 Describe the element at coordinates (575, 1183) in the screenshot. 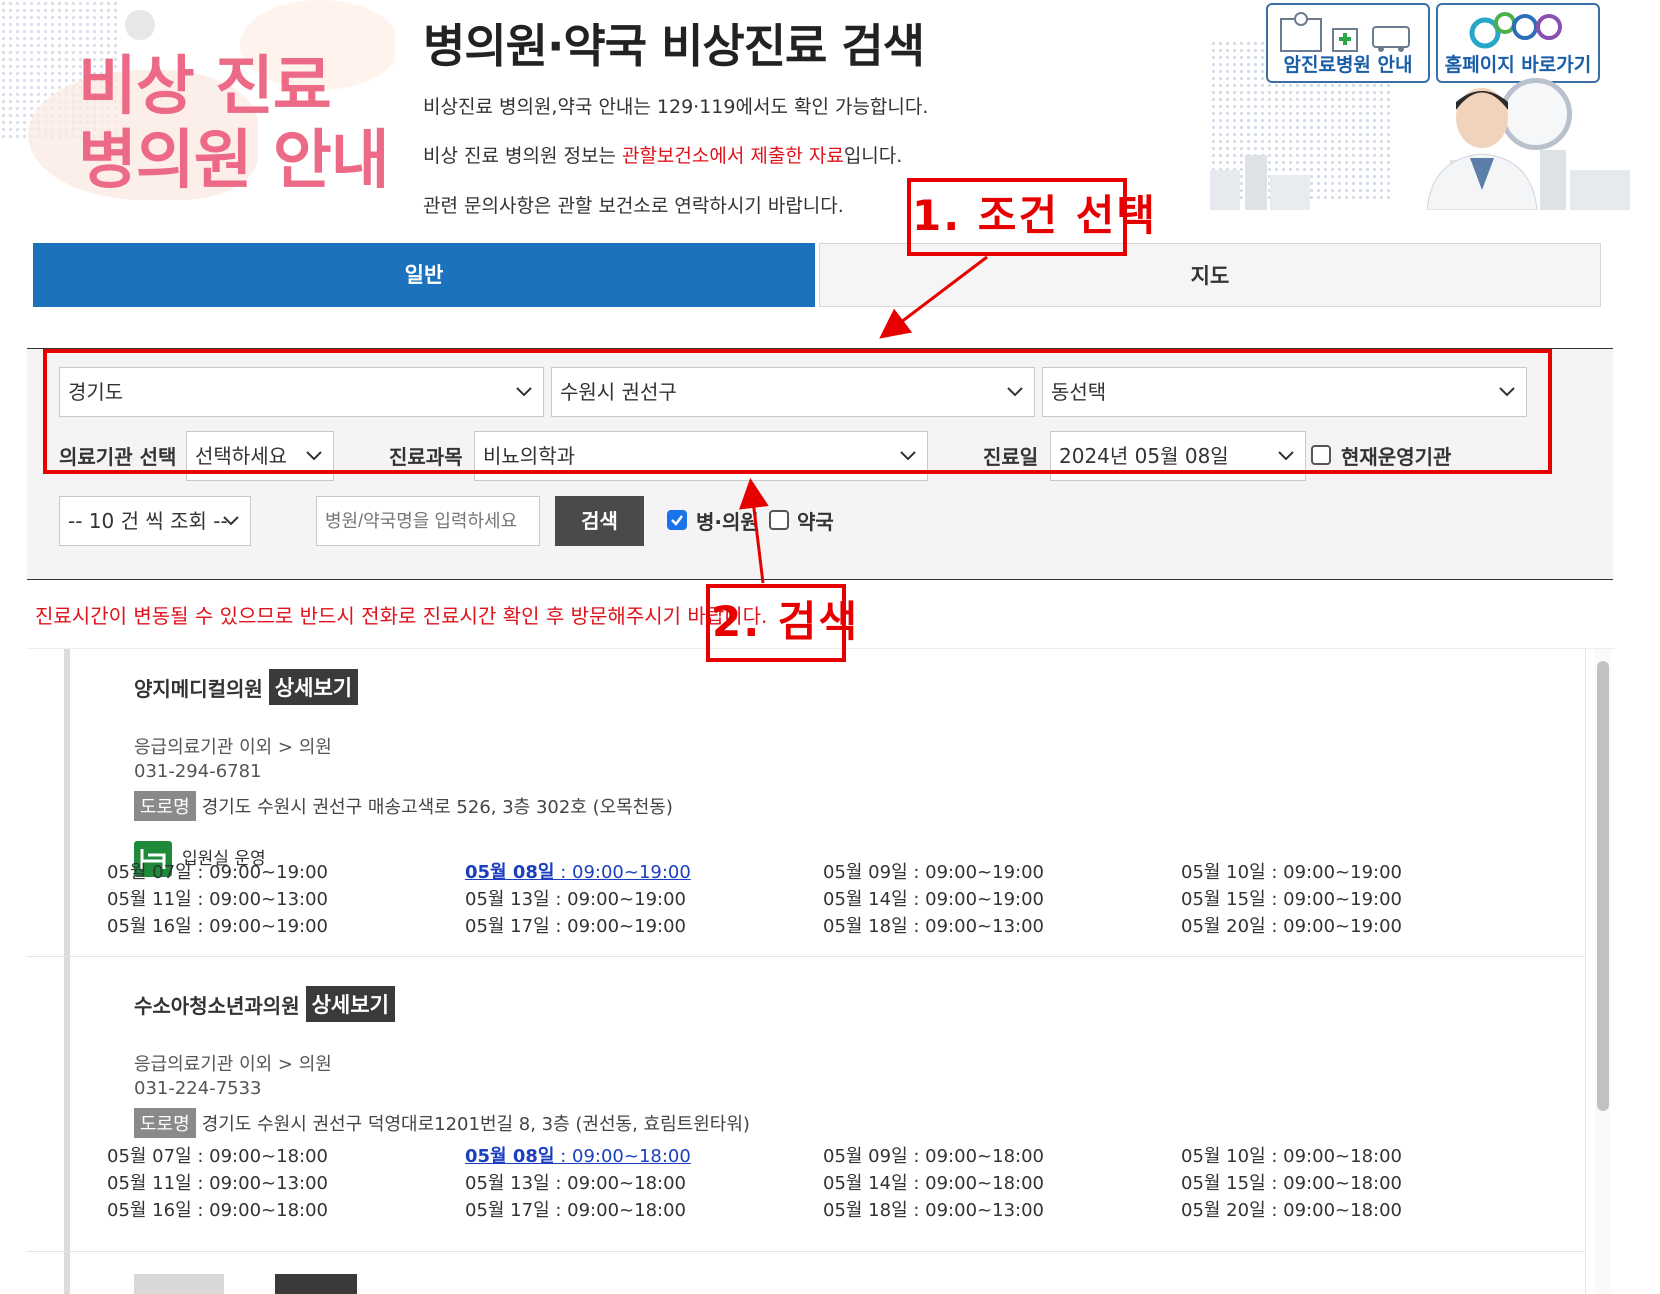

I see `schedule-entry: 05월 13일 : 09:00~18:00` at that location.